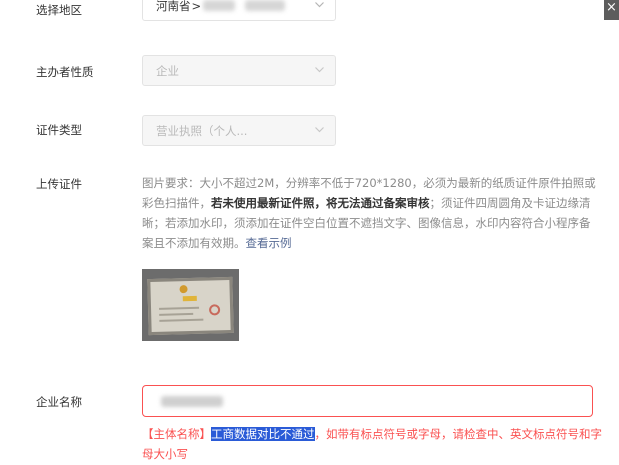  What do you see at coordinates (611, 10) in the screenshot?
I see `close-icon: ×` at bounding box center [611, 10].